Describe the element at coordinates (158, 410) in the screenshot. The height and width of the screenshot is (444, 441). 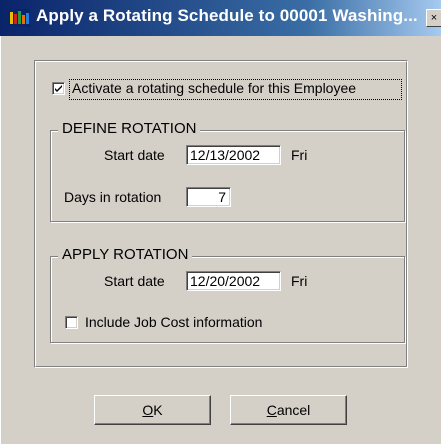
I see `ok-label-rest: K` at that location.